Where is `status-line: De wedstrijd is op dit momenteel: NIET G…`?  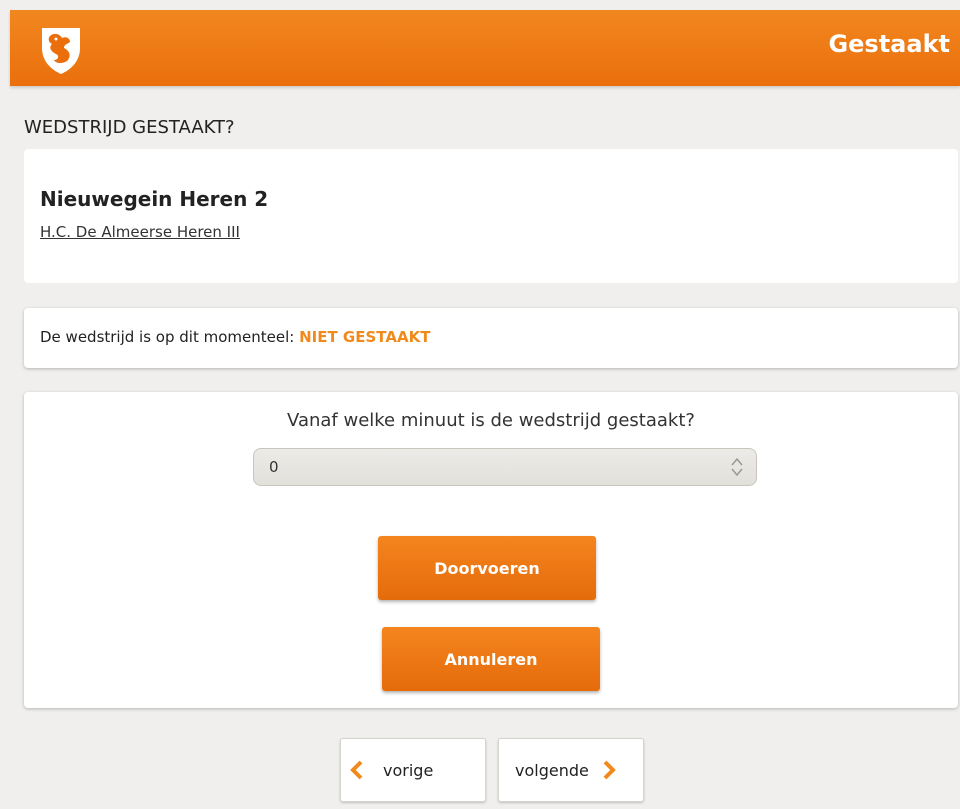 status-line: De wedstrijd is op dit momenteel: NIET G… is located at coordinates (235, 337).